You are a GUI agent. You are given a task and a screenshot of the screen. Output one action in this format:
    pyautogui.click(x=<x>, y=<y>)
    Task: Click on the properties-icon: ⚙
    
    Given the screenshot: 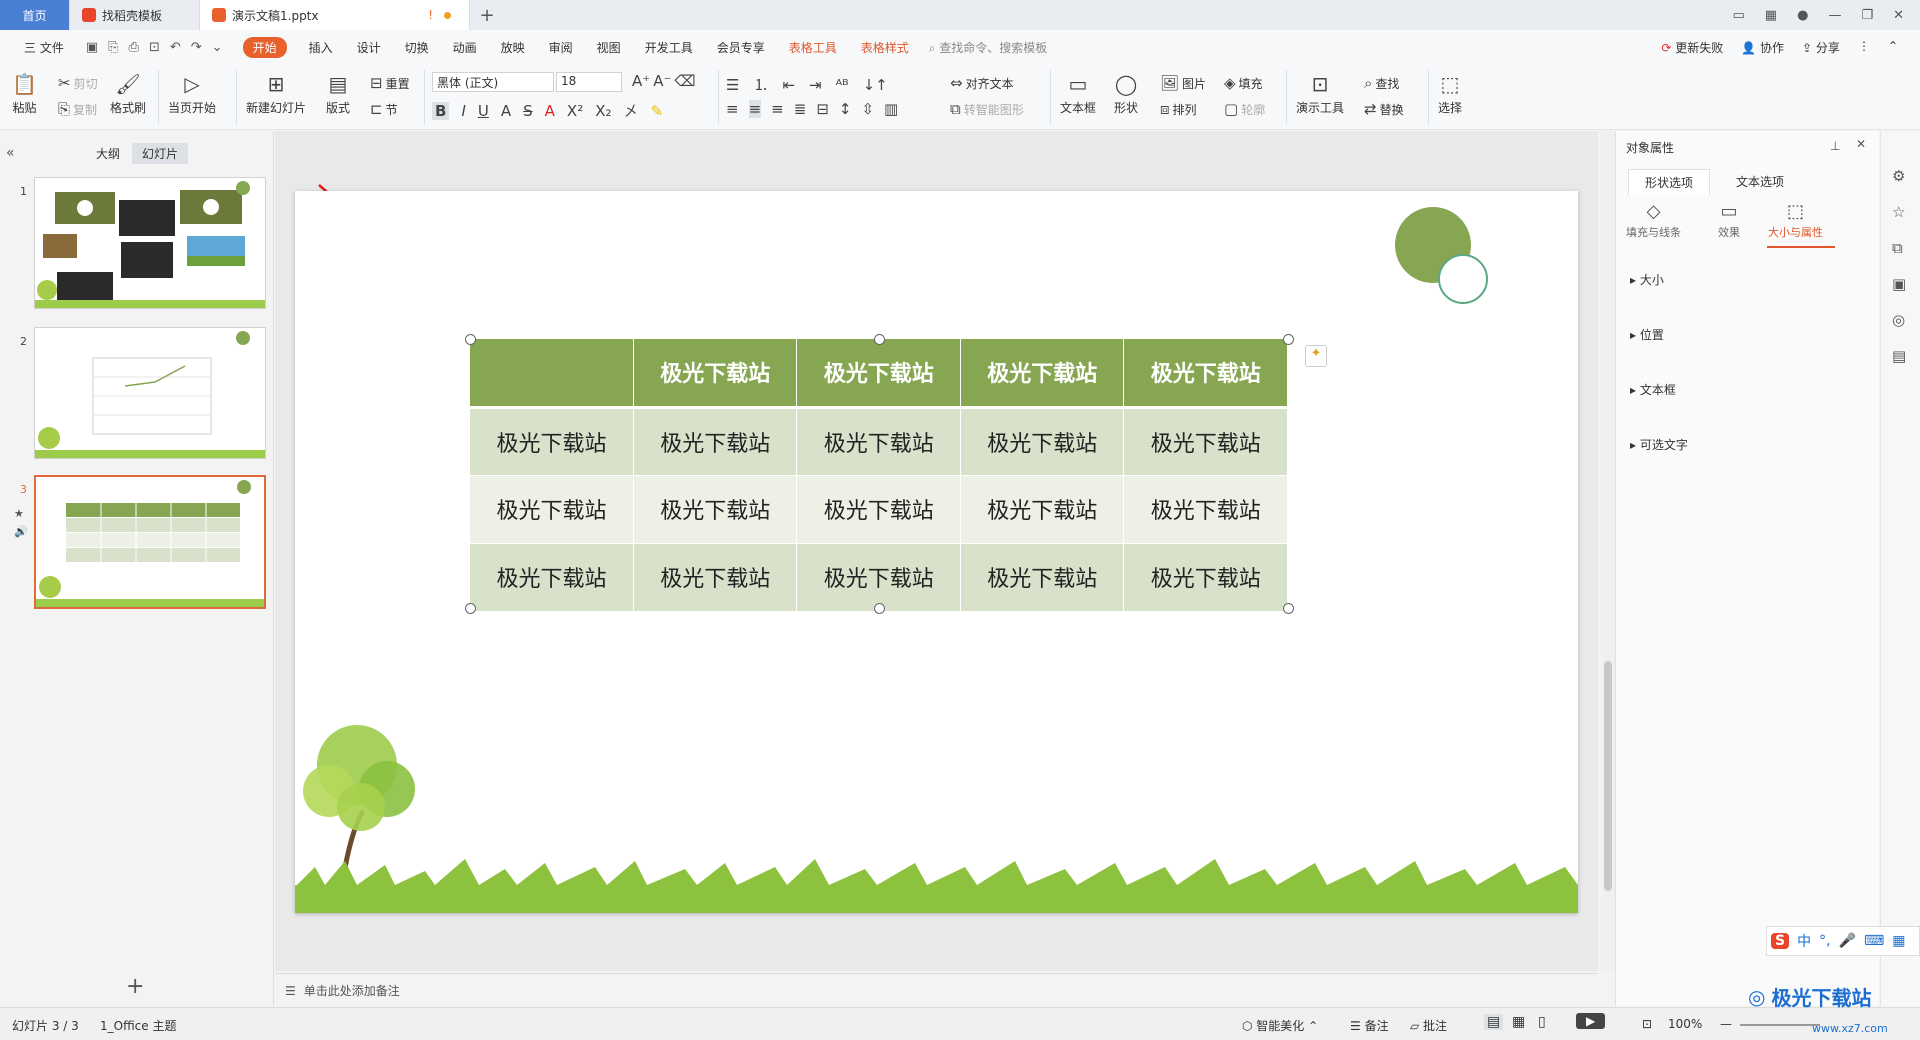 What is the action you would take?
    pyautogui.click(x=1898, y=176)
    